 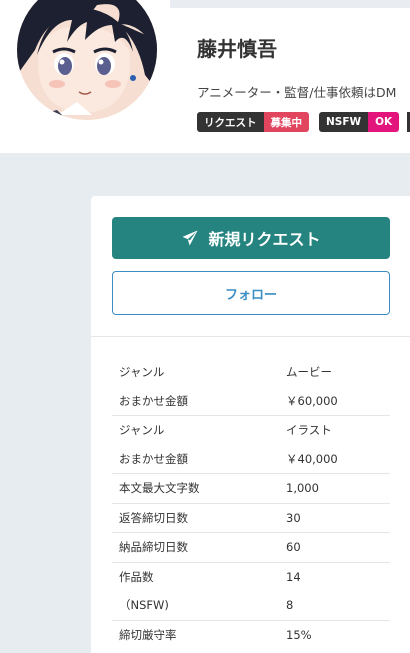 What do you see at coordinates (309, 372) in the screenshot?
I see `stat-value: ムービー` at bounding box center [309, 372].